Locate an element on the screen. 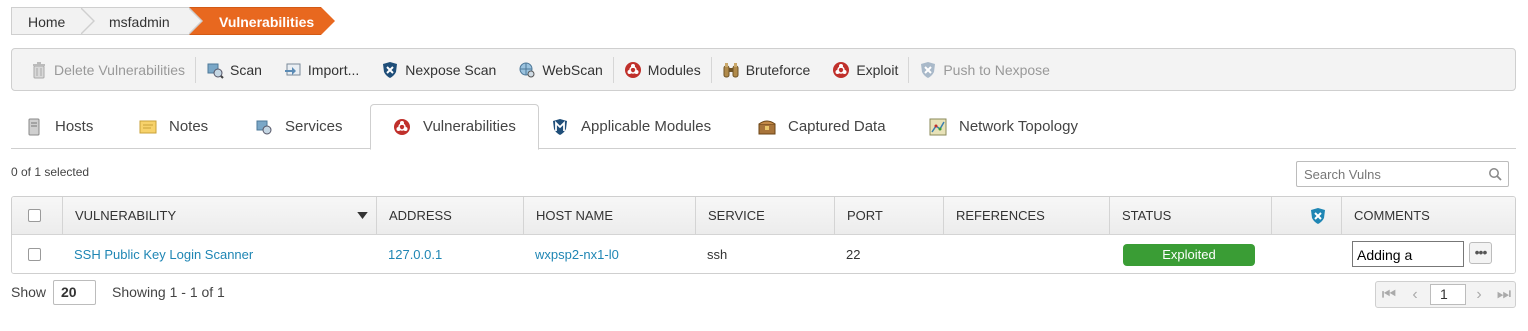 The width and height of the screenshot is (1528, 331). delete-vulnerabilities-label: Delete Vulnerabilities is located at coordinates (119, 69).